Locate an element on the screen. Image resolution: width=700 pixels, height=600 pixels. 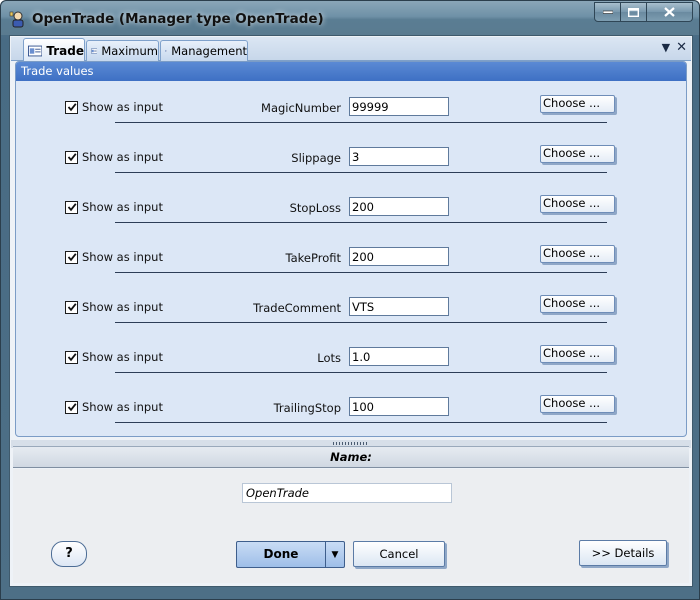
parameter-label: MagicNumber is located at coordinates (301, 108).